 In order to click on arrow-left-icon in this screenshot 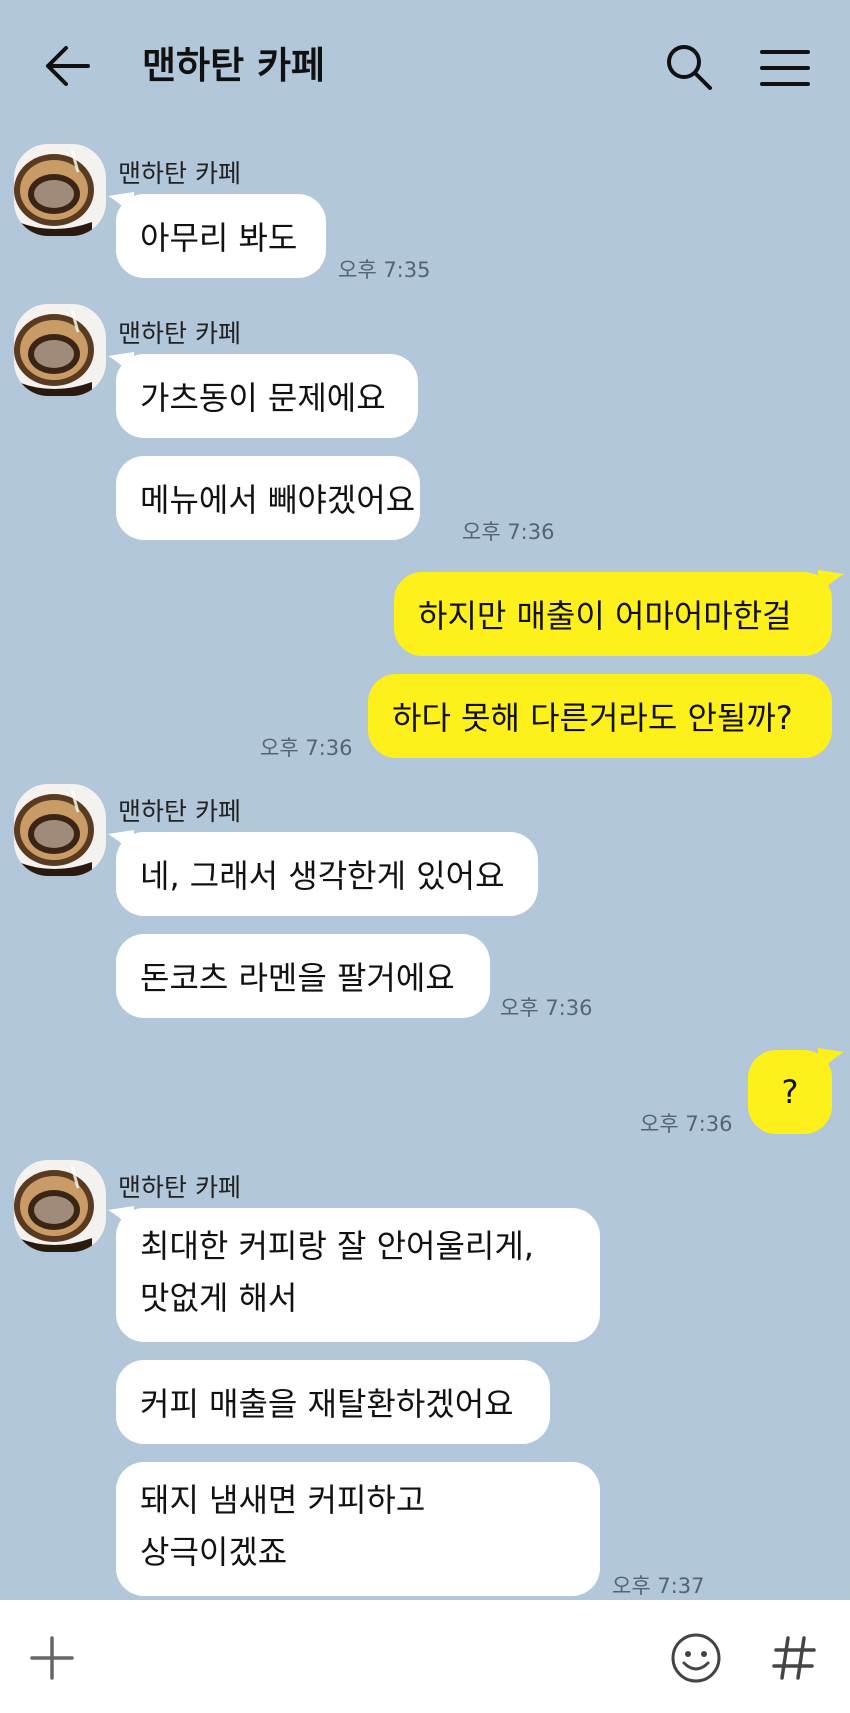, I will do `click(68, 66)`.